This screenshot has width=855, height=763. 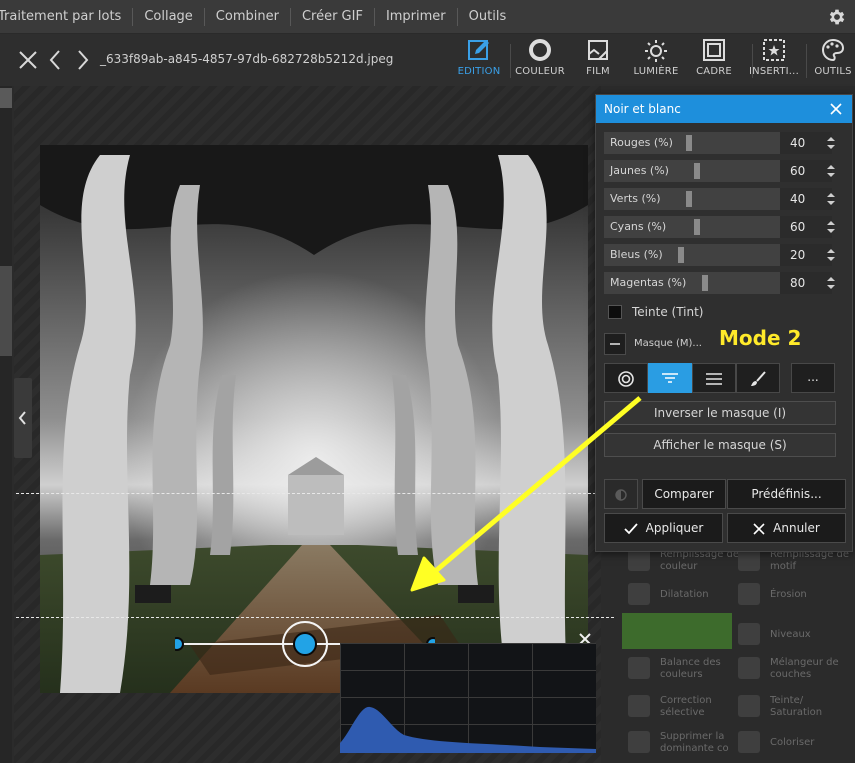 I want to click on slider-verts: Verts (%) 40, so click(x=725, y=199).